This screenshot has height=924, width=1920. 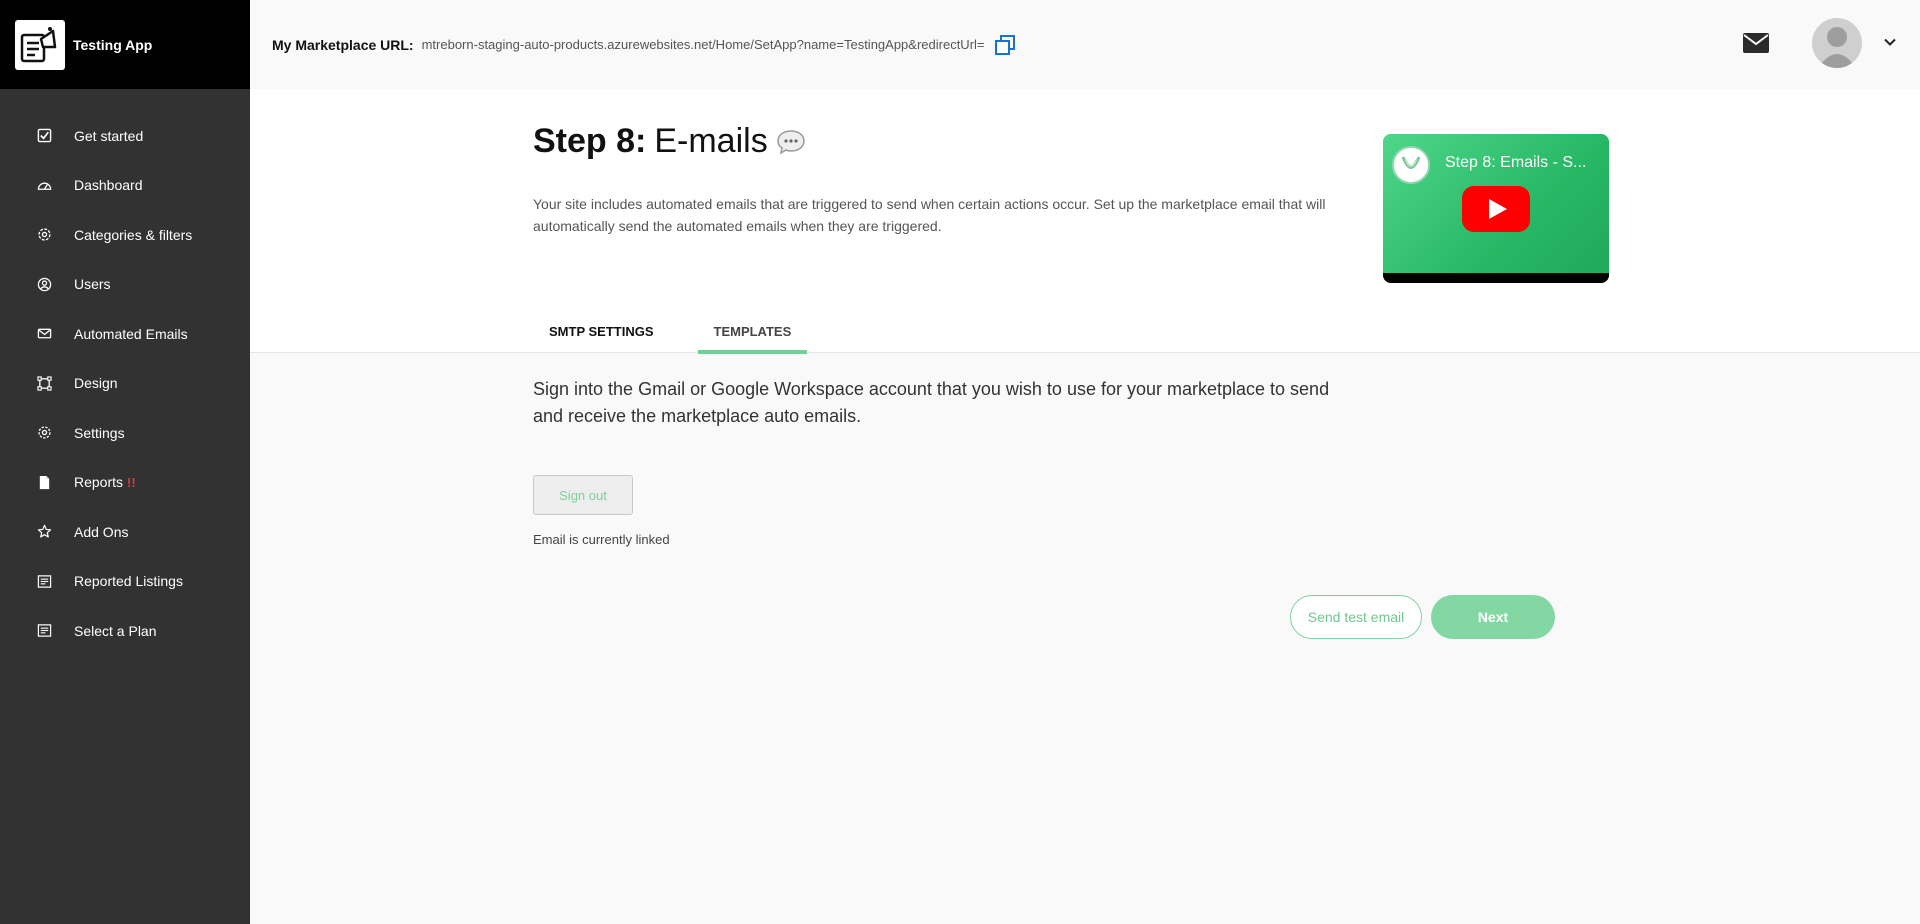 I want to click on youtube-play-icon, so click(x=1496, y=209).